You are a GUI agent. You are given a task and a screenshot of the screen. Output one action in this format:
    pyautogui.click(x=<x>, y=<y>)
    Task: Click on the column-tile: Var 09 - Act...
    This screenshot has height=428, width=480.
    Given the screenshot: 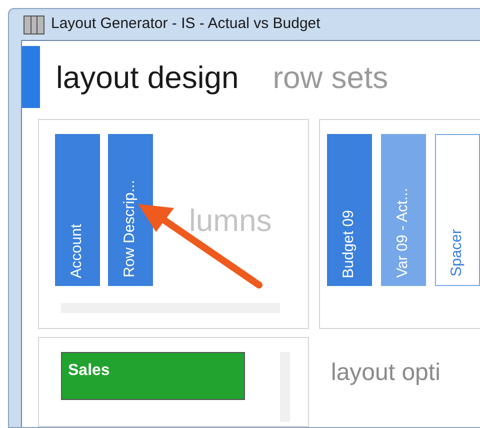 What is the action you would take?
    pyautogui.click(x=403, y=210)
    